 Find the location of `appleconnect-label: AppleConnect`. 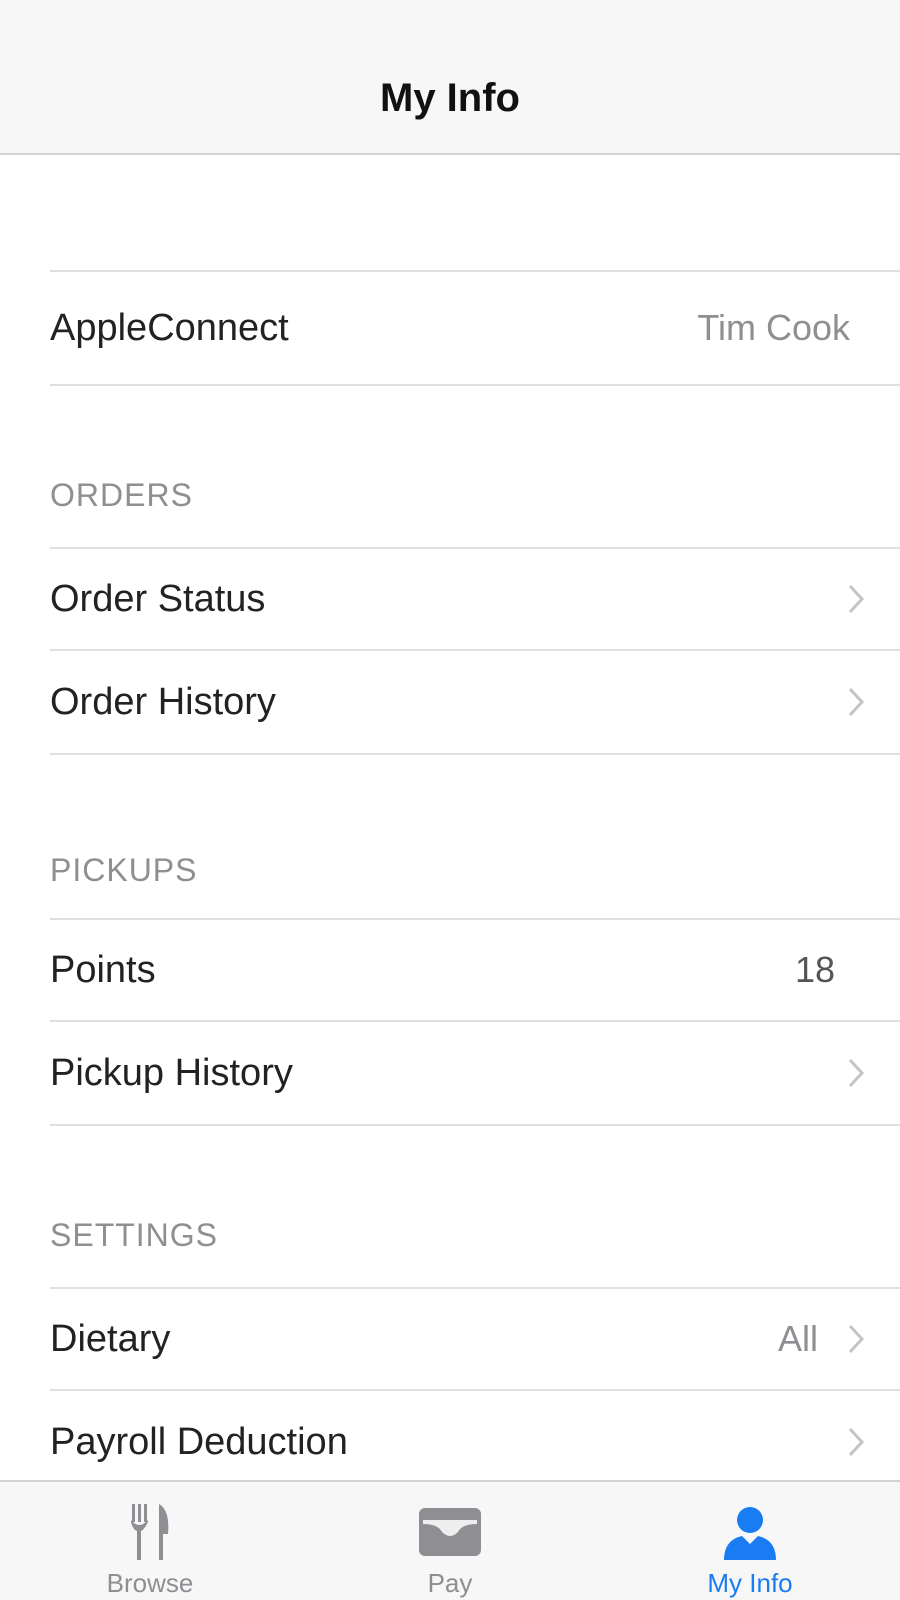

appleconnect-label: AppleConnect is located at coordinates (169, 327).